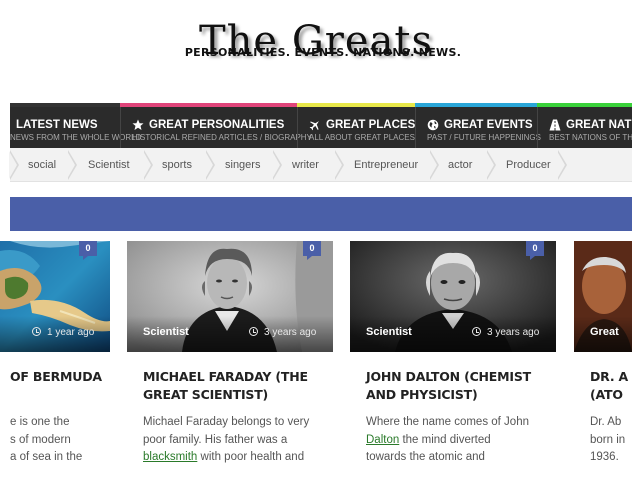 The width and height of the screenshot is (632, 477). What do you see at coordinates (46, 457) in the screenshot?
I see `excerpt-line: a of sea in the` at bounding box center [46, 457].